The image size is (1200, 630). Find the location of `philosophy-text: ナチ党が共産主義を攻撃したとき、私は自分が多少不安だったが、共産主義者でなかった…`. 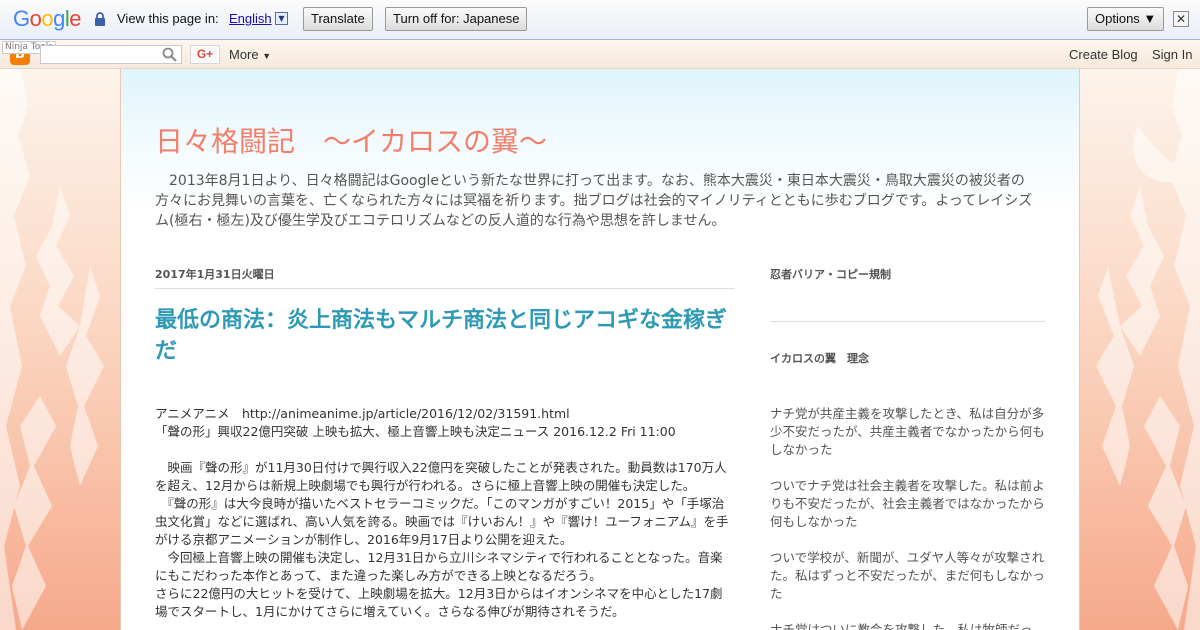

philosophy-text: ナチ党が共産主義を攻撃したとき、私は自分が多少不安だったが、共産主義者でなかった… is located at coordinates (907, 517).